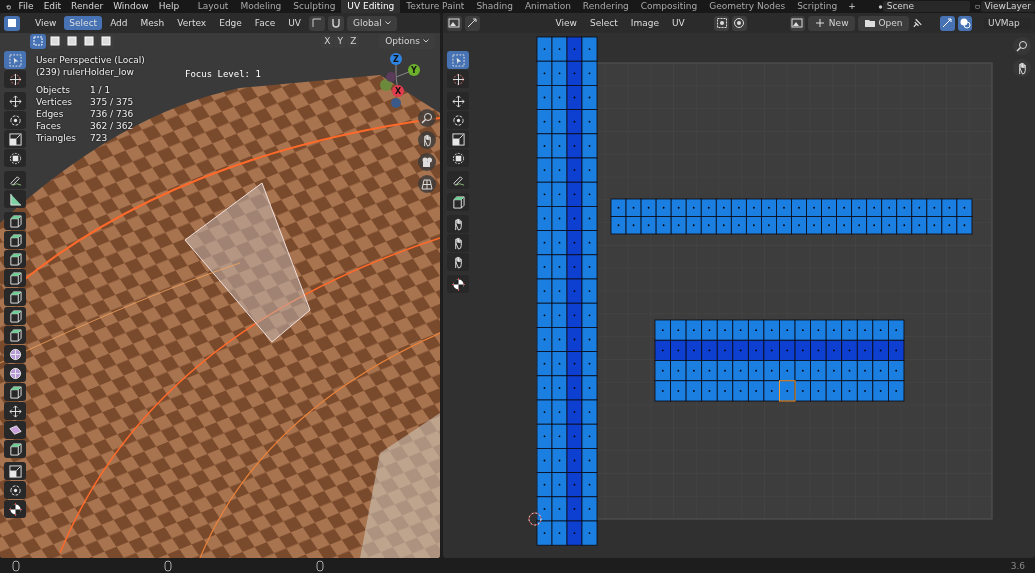  What do you see at coordinates (16, 565) in the screenshot?
I see `mouse-icon` at bounding box center [16, 565].